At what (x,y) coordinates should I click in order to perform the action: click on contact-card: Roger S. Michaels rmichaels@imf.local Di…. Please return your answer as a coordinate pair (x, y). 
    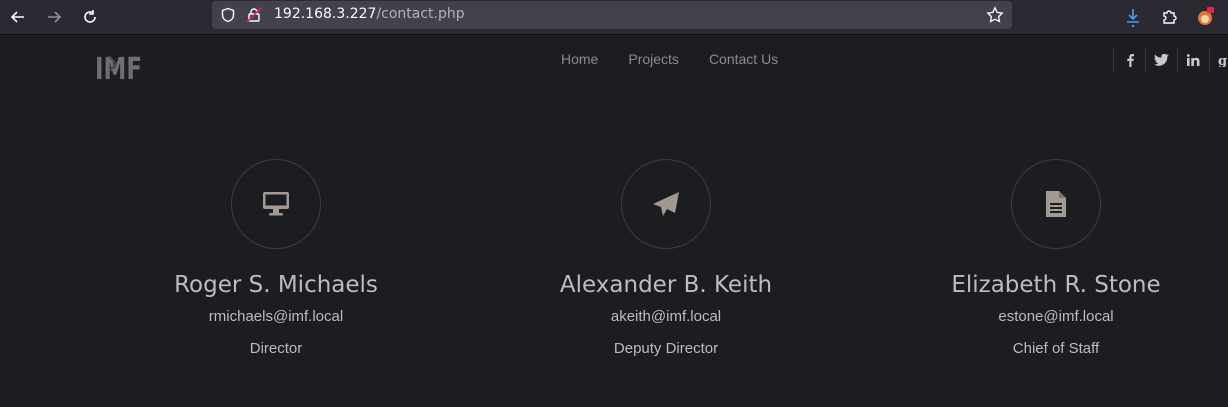
    Looking at the image, I should click on (276, 258).